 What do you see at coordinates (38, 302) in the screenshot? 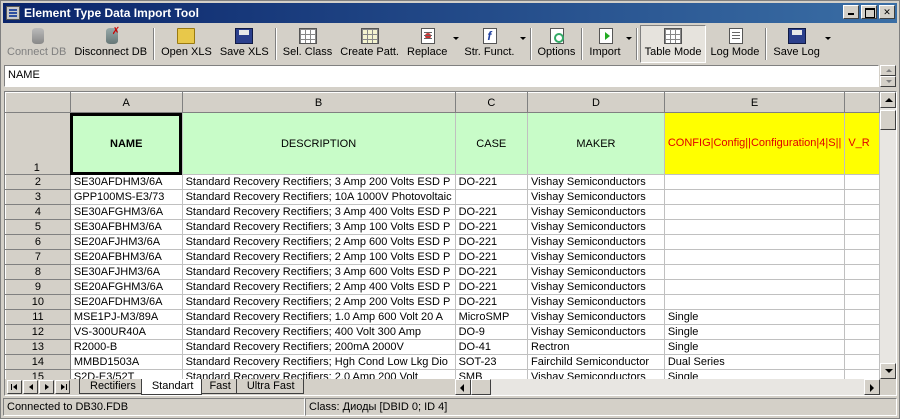
I see `row-header: 10` at bounding box center [38, 302].